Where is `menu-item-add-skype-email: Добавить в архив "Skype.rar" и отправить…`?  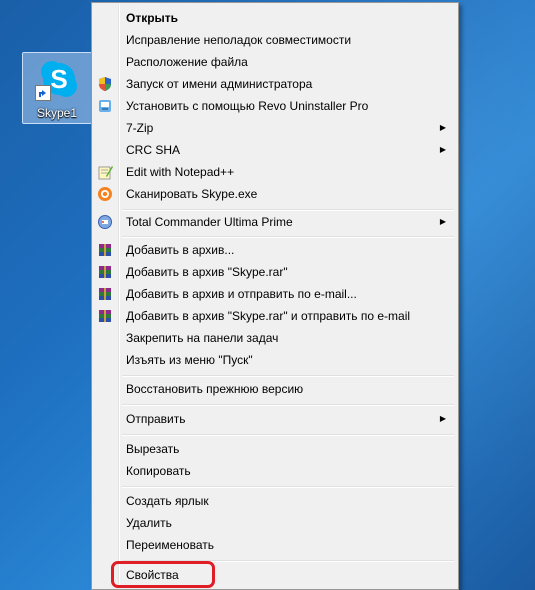
menu-item-add-skype-email: Добавить в архив "Skype.rar" и отправить… is located at coordinates (275, 316).